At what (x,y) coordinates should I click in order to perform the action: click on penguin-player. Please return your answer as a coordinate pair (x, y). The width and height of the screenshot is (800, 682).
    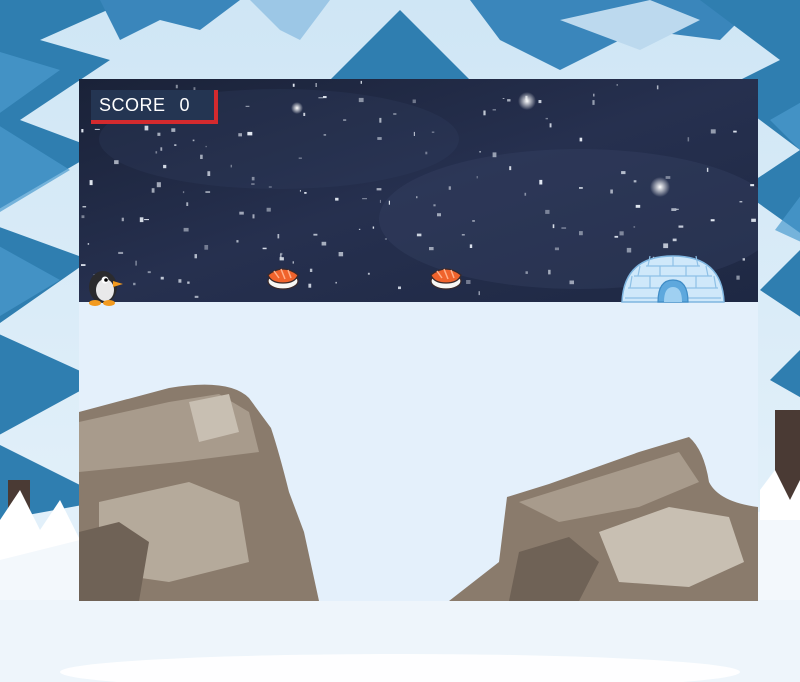
    Looking at the image, I should click on (104, 287).